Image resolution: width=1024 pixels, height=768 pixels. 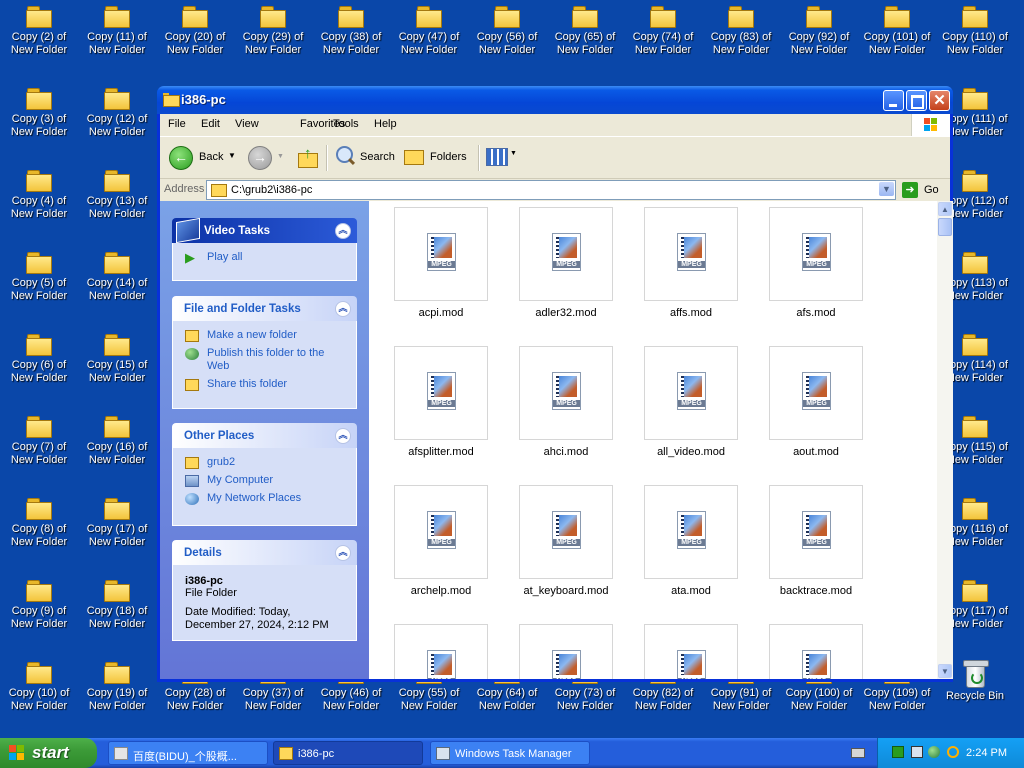 What do you see at coordinates (39, 35) in the screenshot?
I see `desktop-folder: Copy (2) of New Folder` at bounding box center [39, 35].